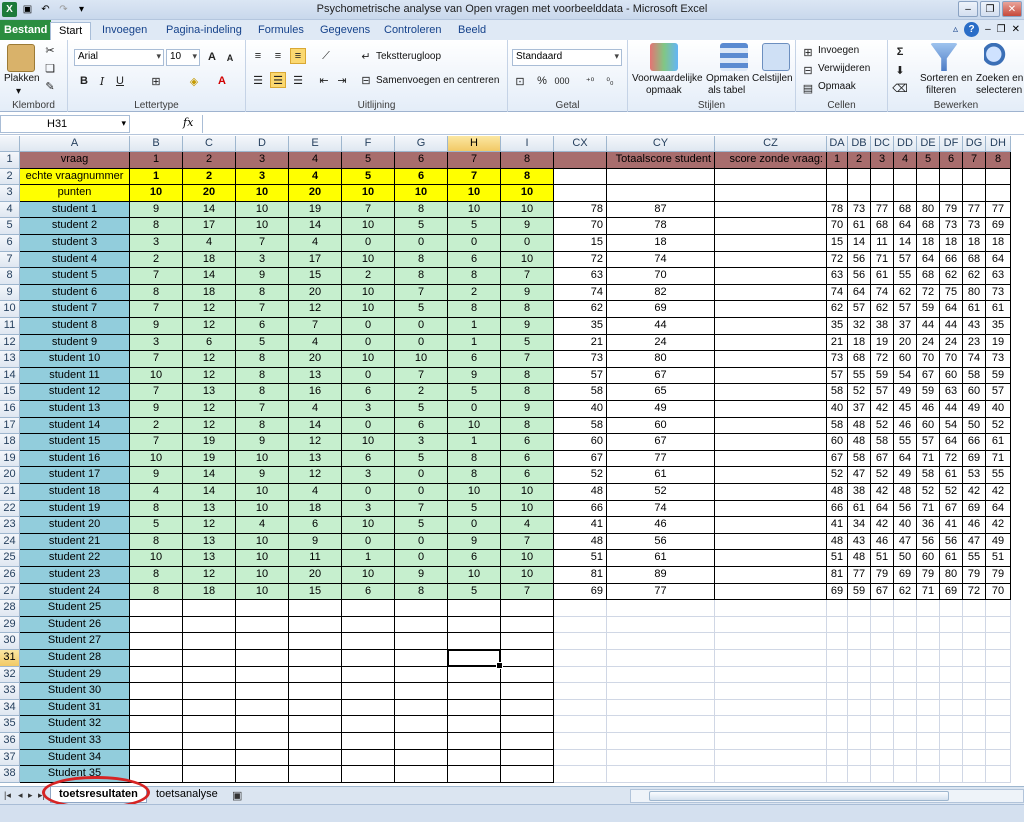 This screenshot has height=822, width=1024. Describe the element at coordinates (562, 81) in the screenshot. I see `comma-style-icon: 000` at that location.